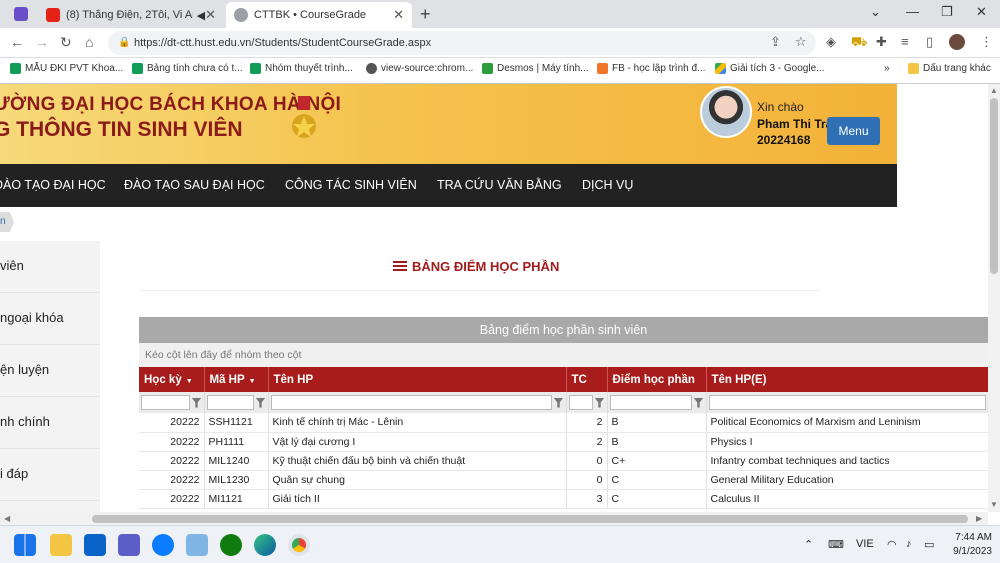 This screenshot has height=563, width=1000. Describe the element at coordinates (172, 379) in the screenshot. I see `column-header-semester: Học kỳ ▼` at that location.